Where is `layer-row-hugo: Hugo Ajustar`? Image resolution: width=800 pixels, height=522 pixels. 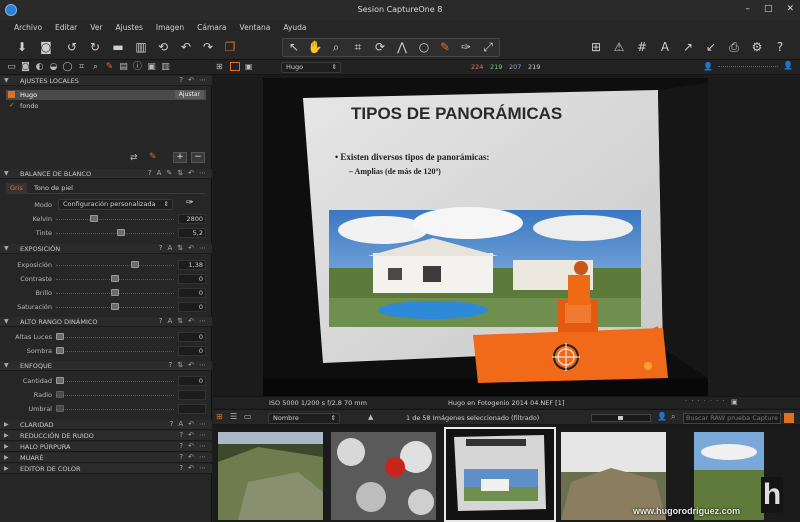 layer-row-hugo: Hugo Ajustar is located at coordinates (106, 95).